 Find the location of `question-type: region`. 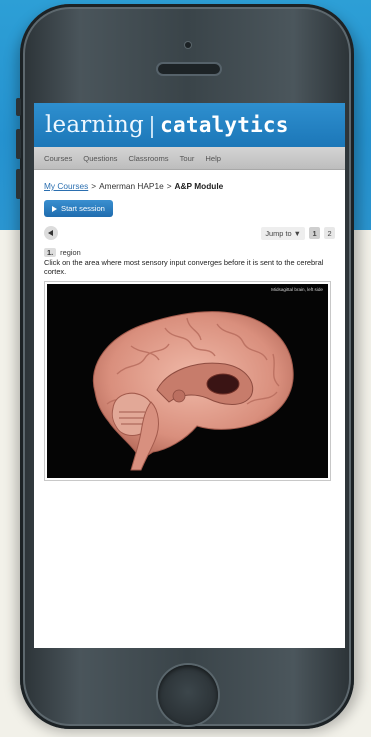

question-type: region is located at coordinates (70, 252).